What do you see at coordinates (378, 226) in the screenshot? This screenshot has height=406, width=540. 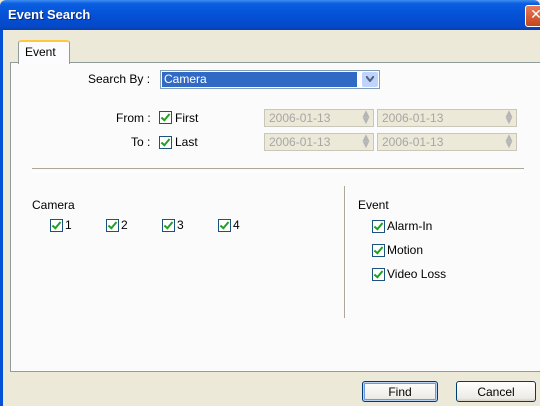 I see `alarm-in-checkbox` at bounding box center [378, 226].